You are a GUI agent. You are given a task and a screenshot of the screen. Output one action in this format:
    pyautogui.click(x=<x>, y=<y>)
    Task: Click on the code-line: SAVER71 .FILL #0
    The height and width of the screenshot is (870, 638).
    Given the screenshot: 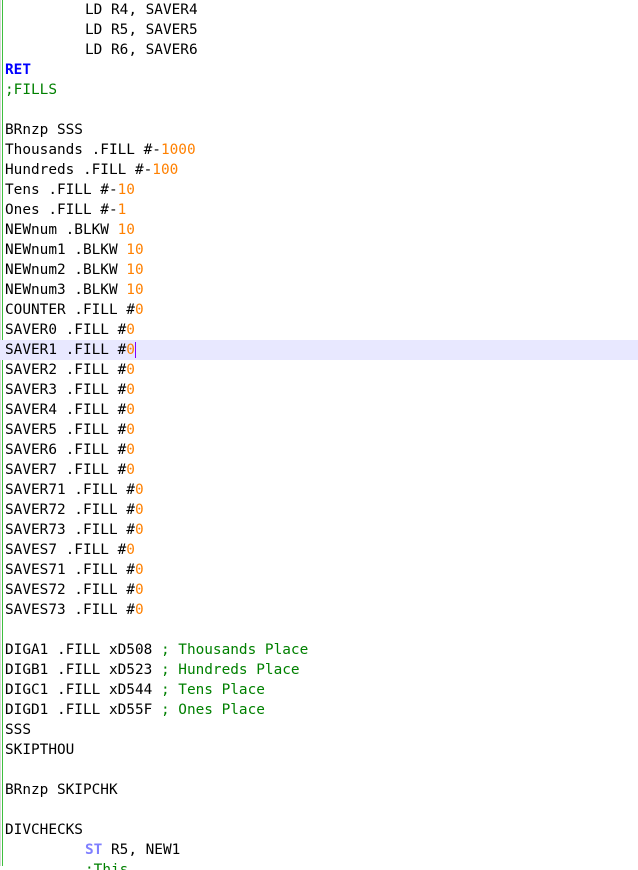 What is the action you would take?
    pyautogui.click(x=319, y=490)
    